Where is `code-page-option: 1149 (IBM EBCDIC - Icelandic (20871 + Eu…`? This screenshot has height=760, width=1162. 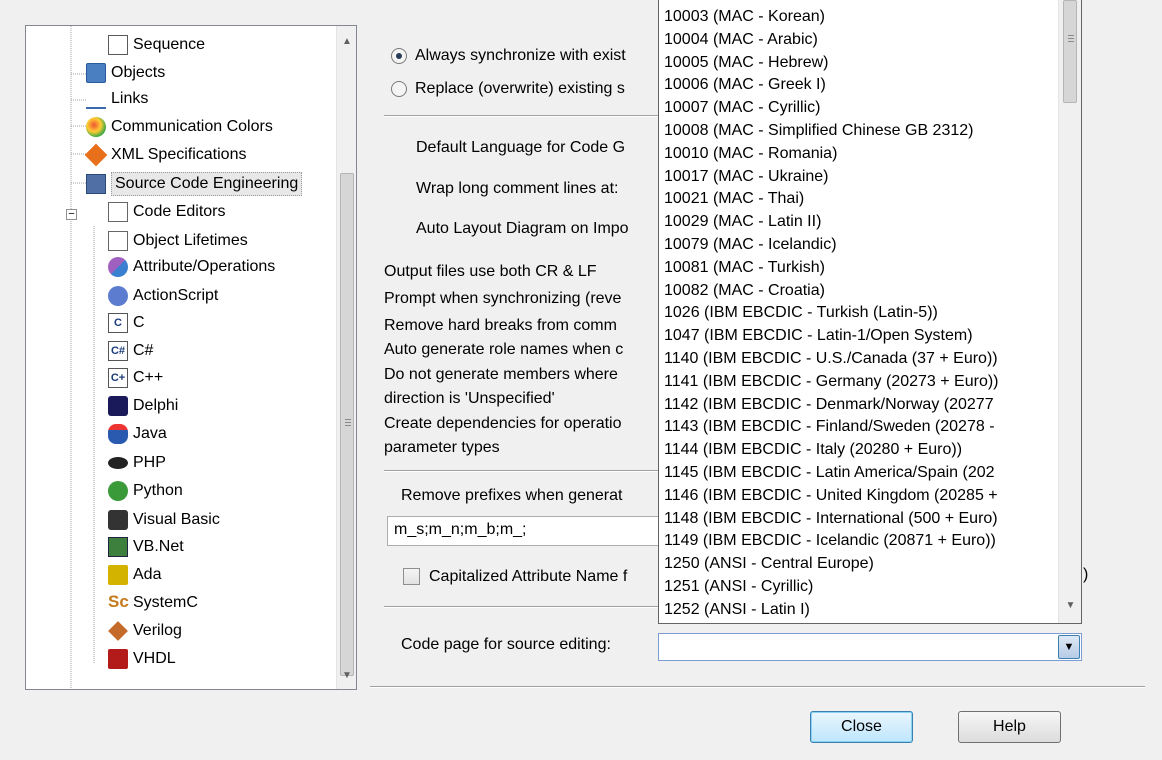 code-page-option: 1149 (IBM EBCDIC - Icelandic (20871 + Eu… is located at coordinates (830, 540).